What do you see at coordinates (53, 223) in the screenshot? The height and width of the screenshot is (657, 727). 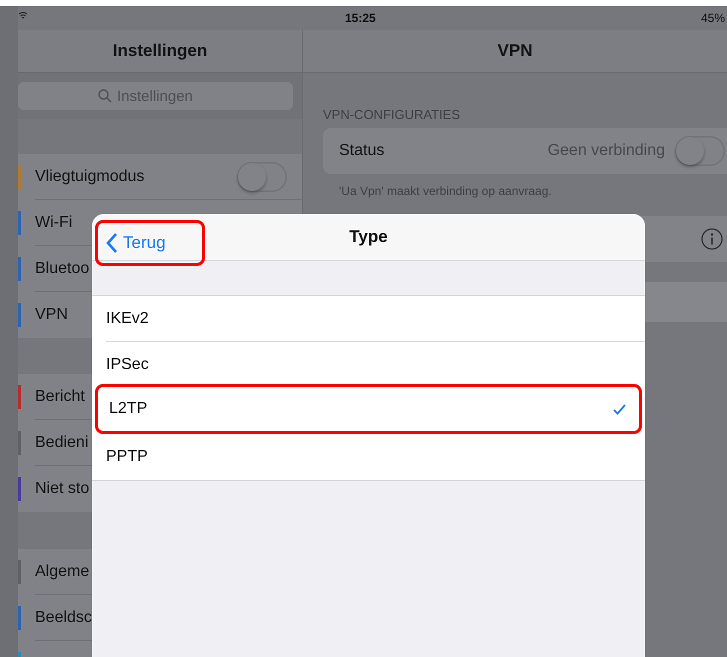 I see `settings-label: Wi-Fi` at bounding box center [53, 223].